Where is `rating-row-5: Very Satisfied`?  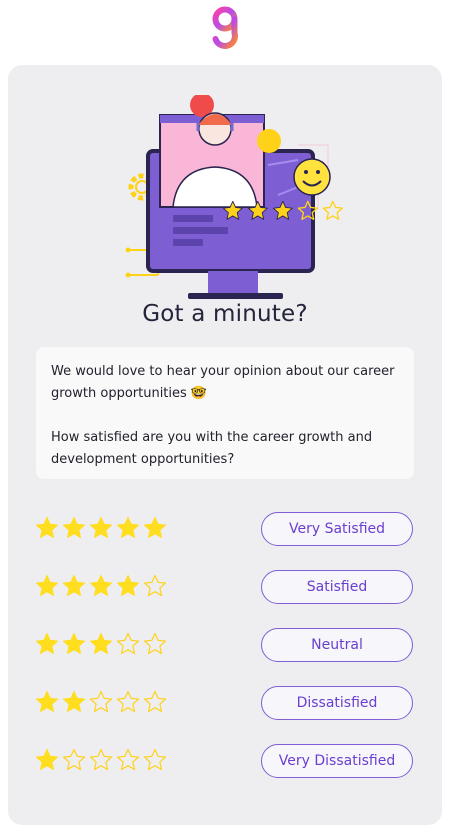 rating-row-5: Very Satisfied is located at coordinates (225, 529).